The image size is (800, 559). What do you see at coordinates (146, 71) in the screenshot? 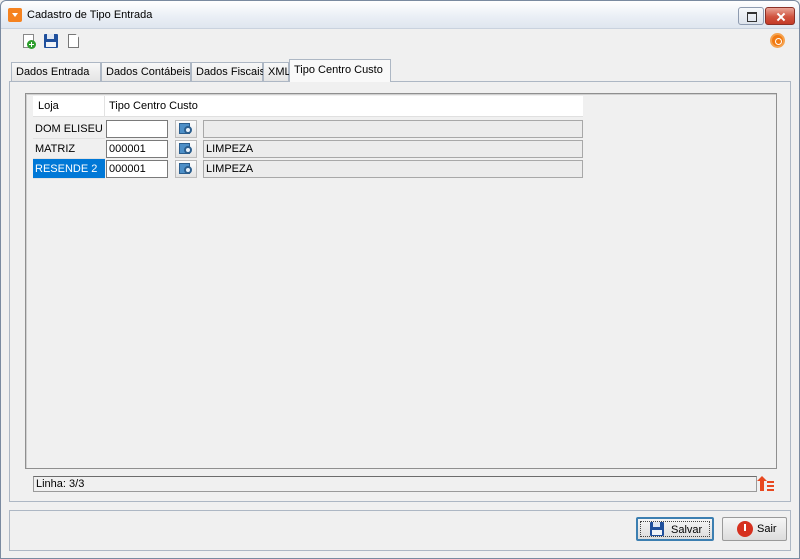
I see `tab-dados-contabeis: Dados Contábeis` at bounding box center [146, 71].